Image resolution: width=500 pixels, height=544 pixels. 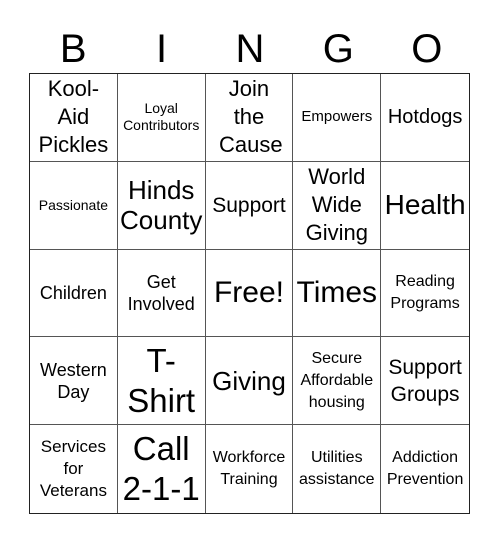 I want to click on cell-text: Join the Cause, so click(x=250, y=117).